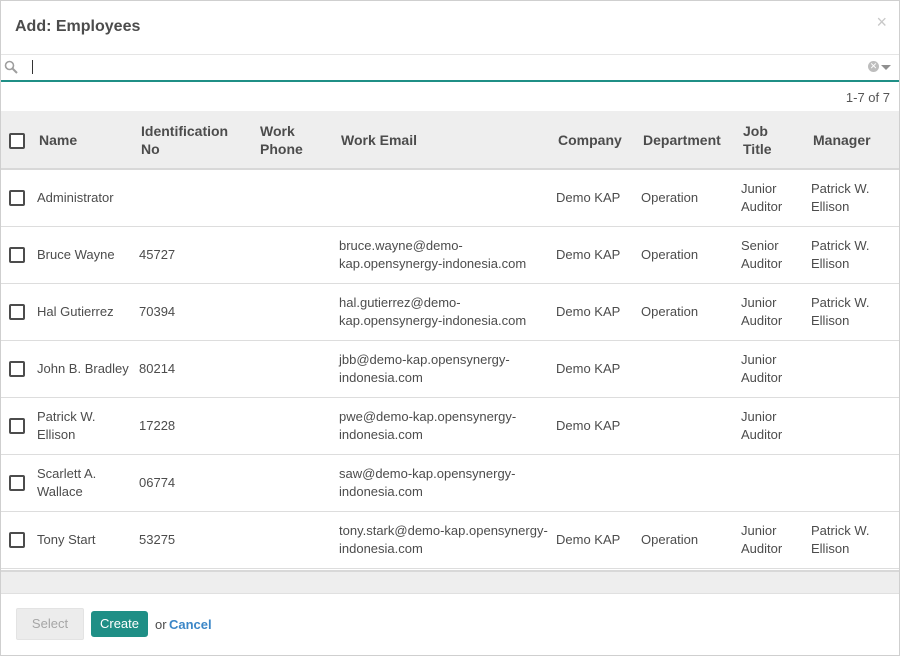 The height and width of the screenshot is (656, 900). I want to click on search-bar: ✕, so click(450, 68).